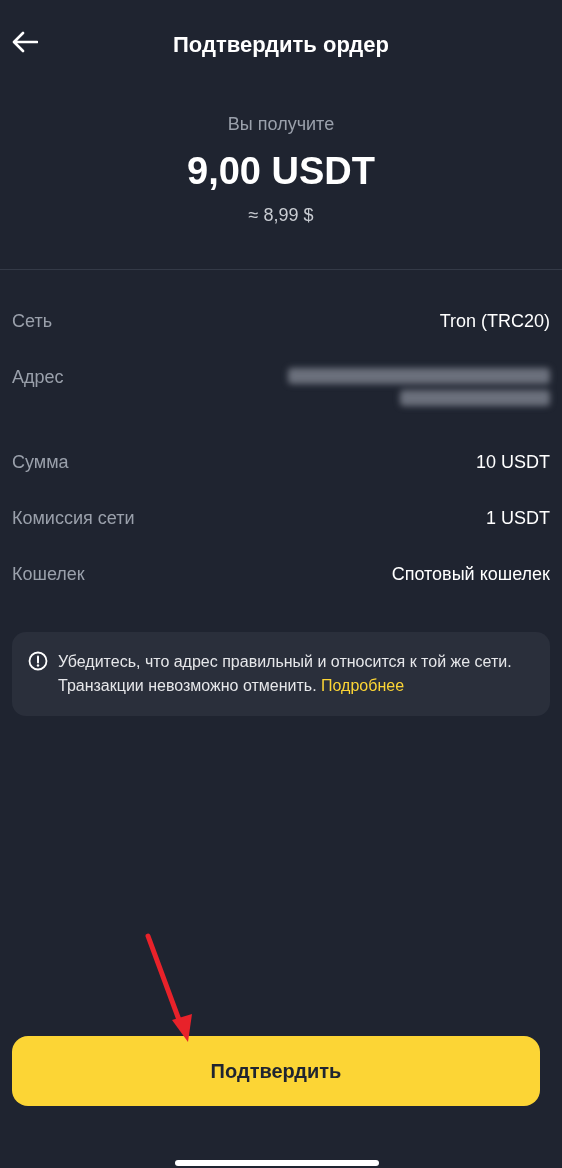 This screenshot has height=1168, width=562. Describe the element at coordinates (281, 171) in the screenshot. I see `receive-amount: 9,00 USDT` at that location.